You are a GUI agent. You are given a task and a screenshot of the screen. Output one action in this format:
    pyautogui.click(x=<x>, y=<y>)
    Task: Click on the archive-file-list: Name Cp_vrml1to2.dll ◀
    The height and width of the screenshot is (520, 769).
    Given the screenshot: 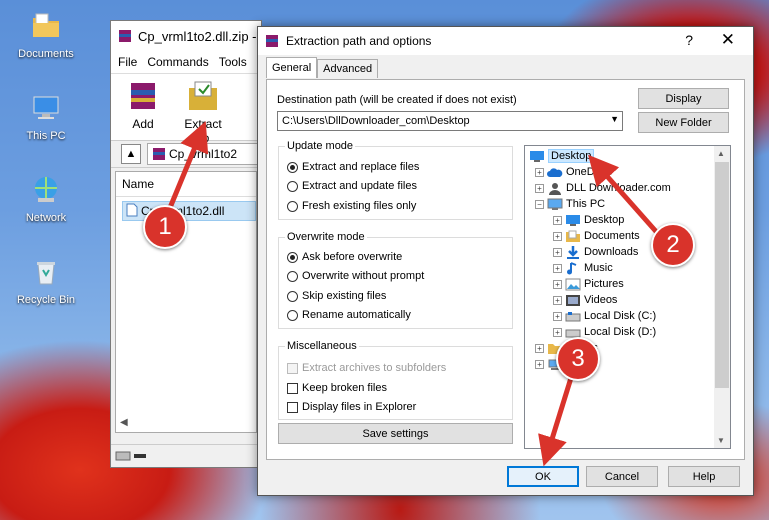 What is the action you would take?
    pyautogui.click(x=186, y=302)
    